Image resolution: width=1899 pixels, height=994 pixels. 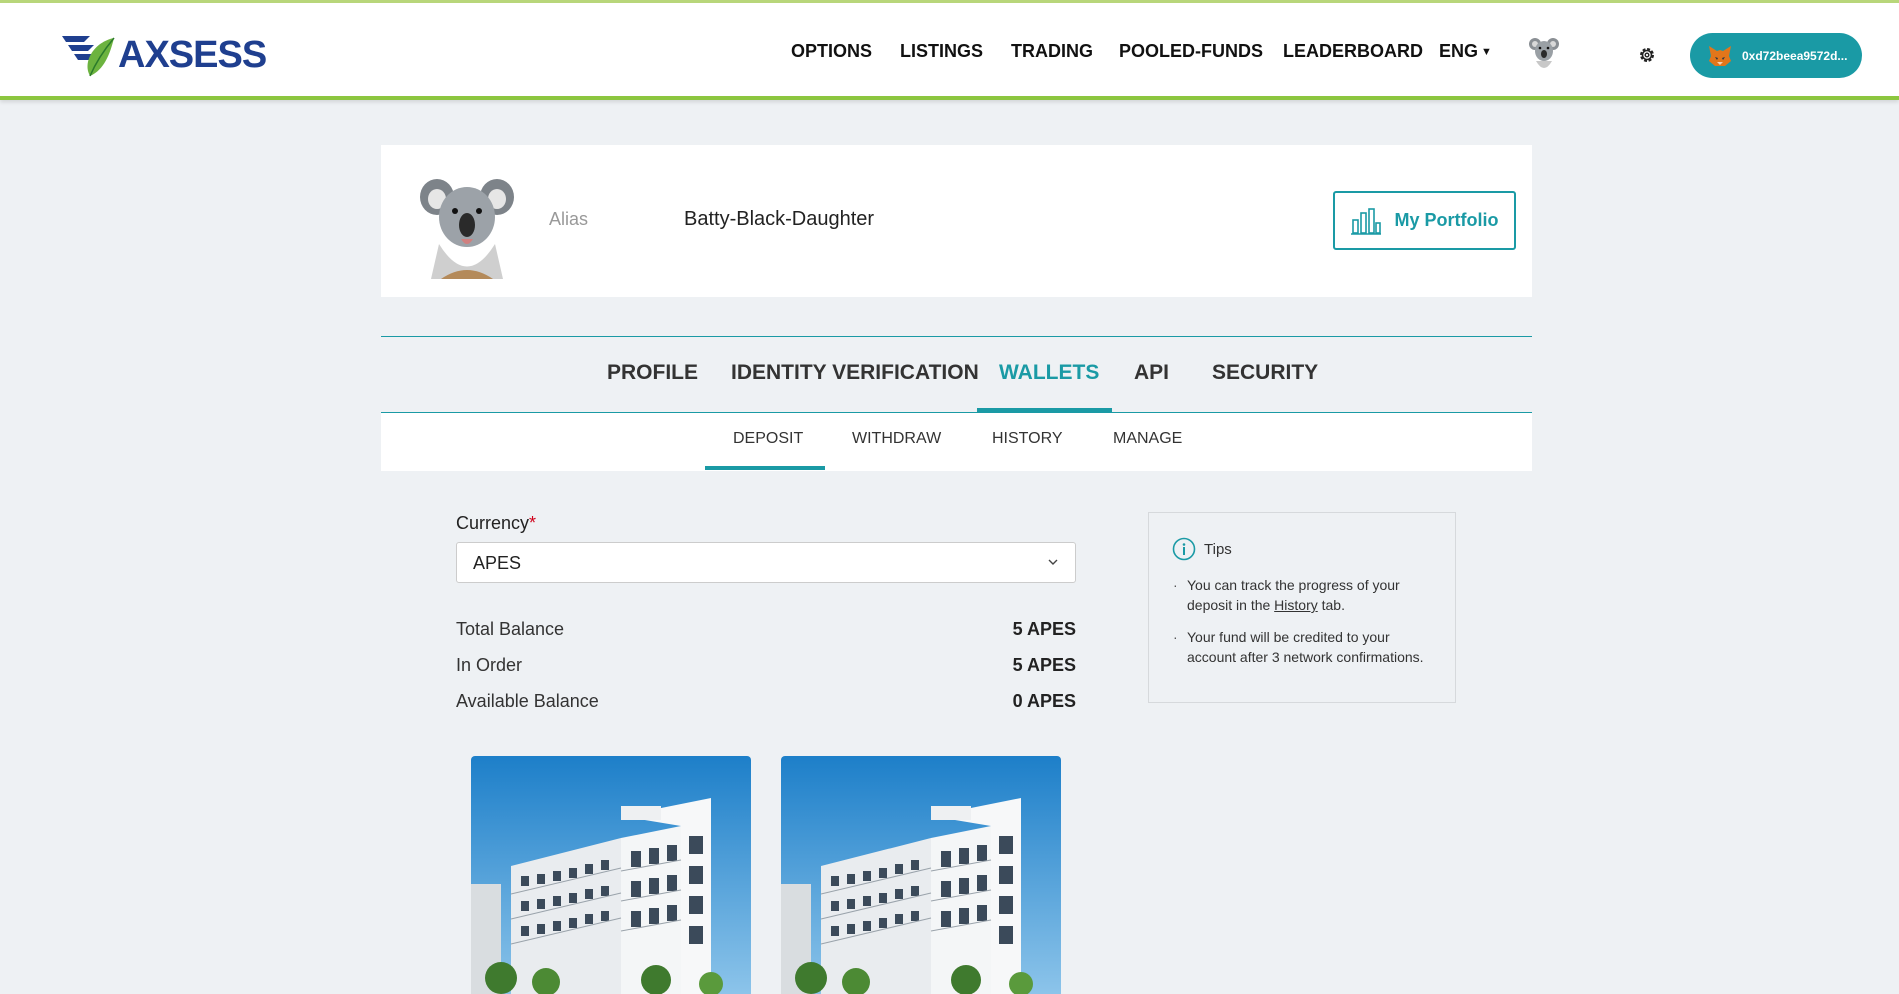 I want to click on currency-label: Currency*, so click(x=496, y=523).